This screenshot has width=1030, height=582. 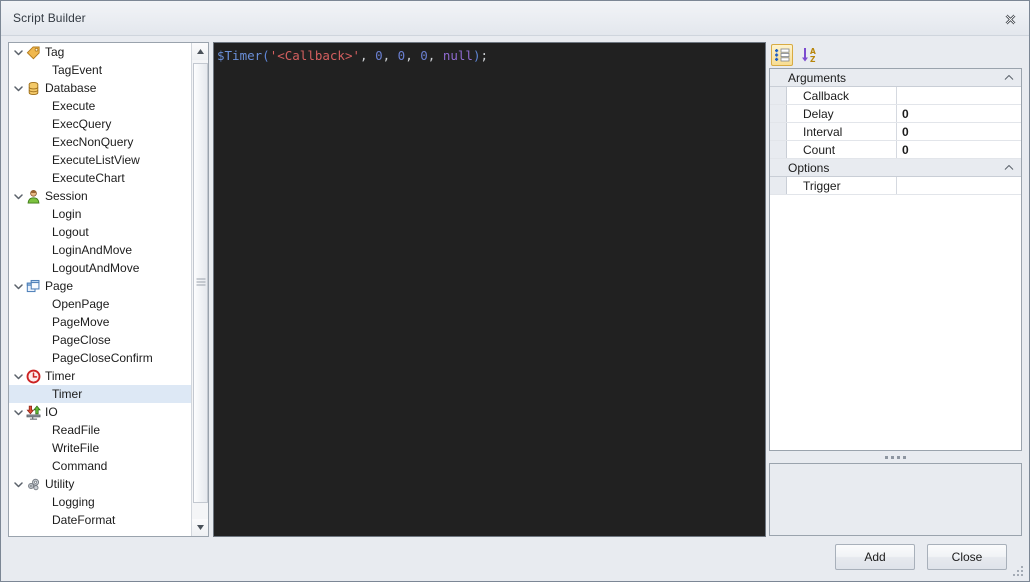 I want to click on code-token: null, so click(x=457, y=55).